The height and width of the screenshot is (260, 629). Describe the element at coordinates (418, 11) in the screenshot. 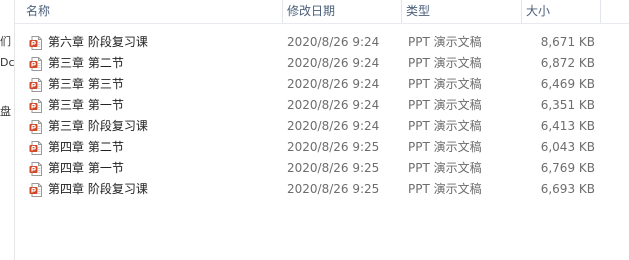

I see `column-header-type: 类型` at that location.